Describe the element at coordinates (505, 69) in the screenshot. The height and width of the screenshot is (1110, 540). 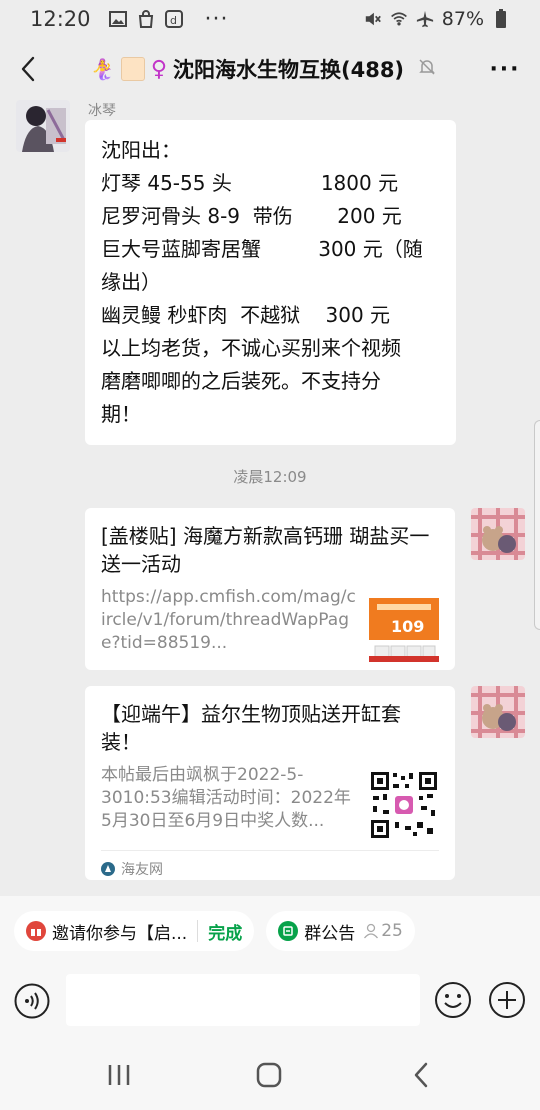
I see `more-options-button: ···` at that location.